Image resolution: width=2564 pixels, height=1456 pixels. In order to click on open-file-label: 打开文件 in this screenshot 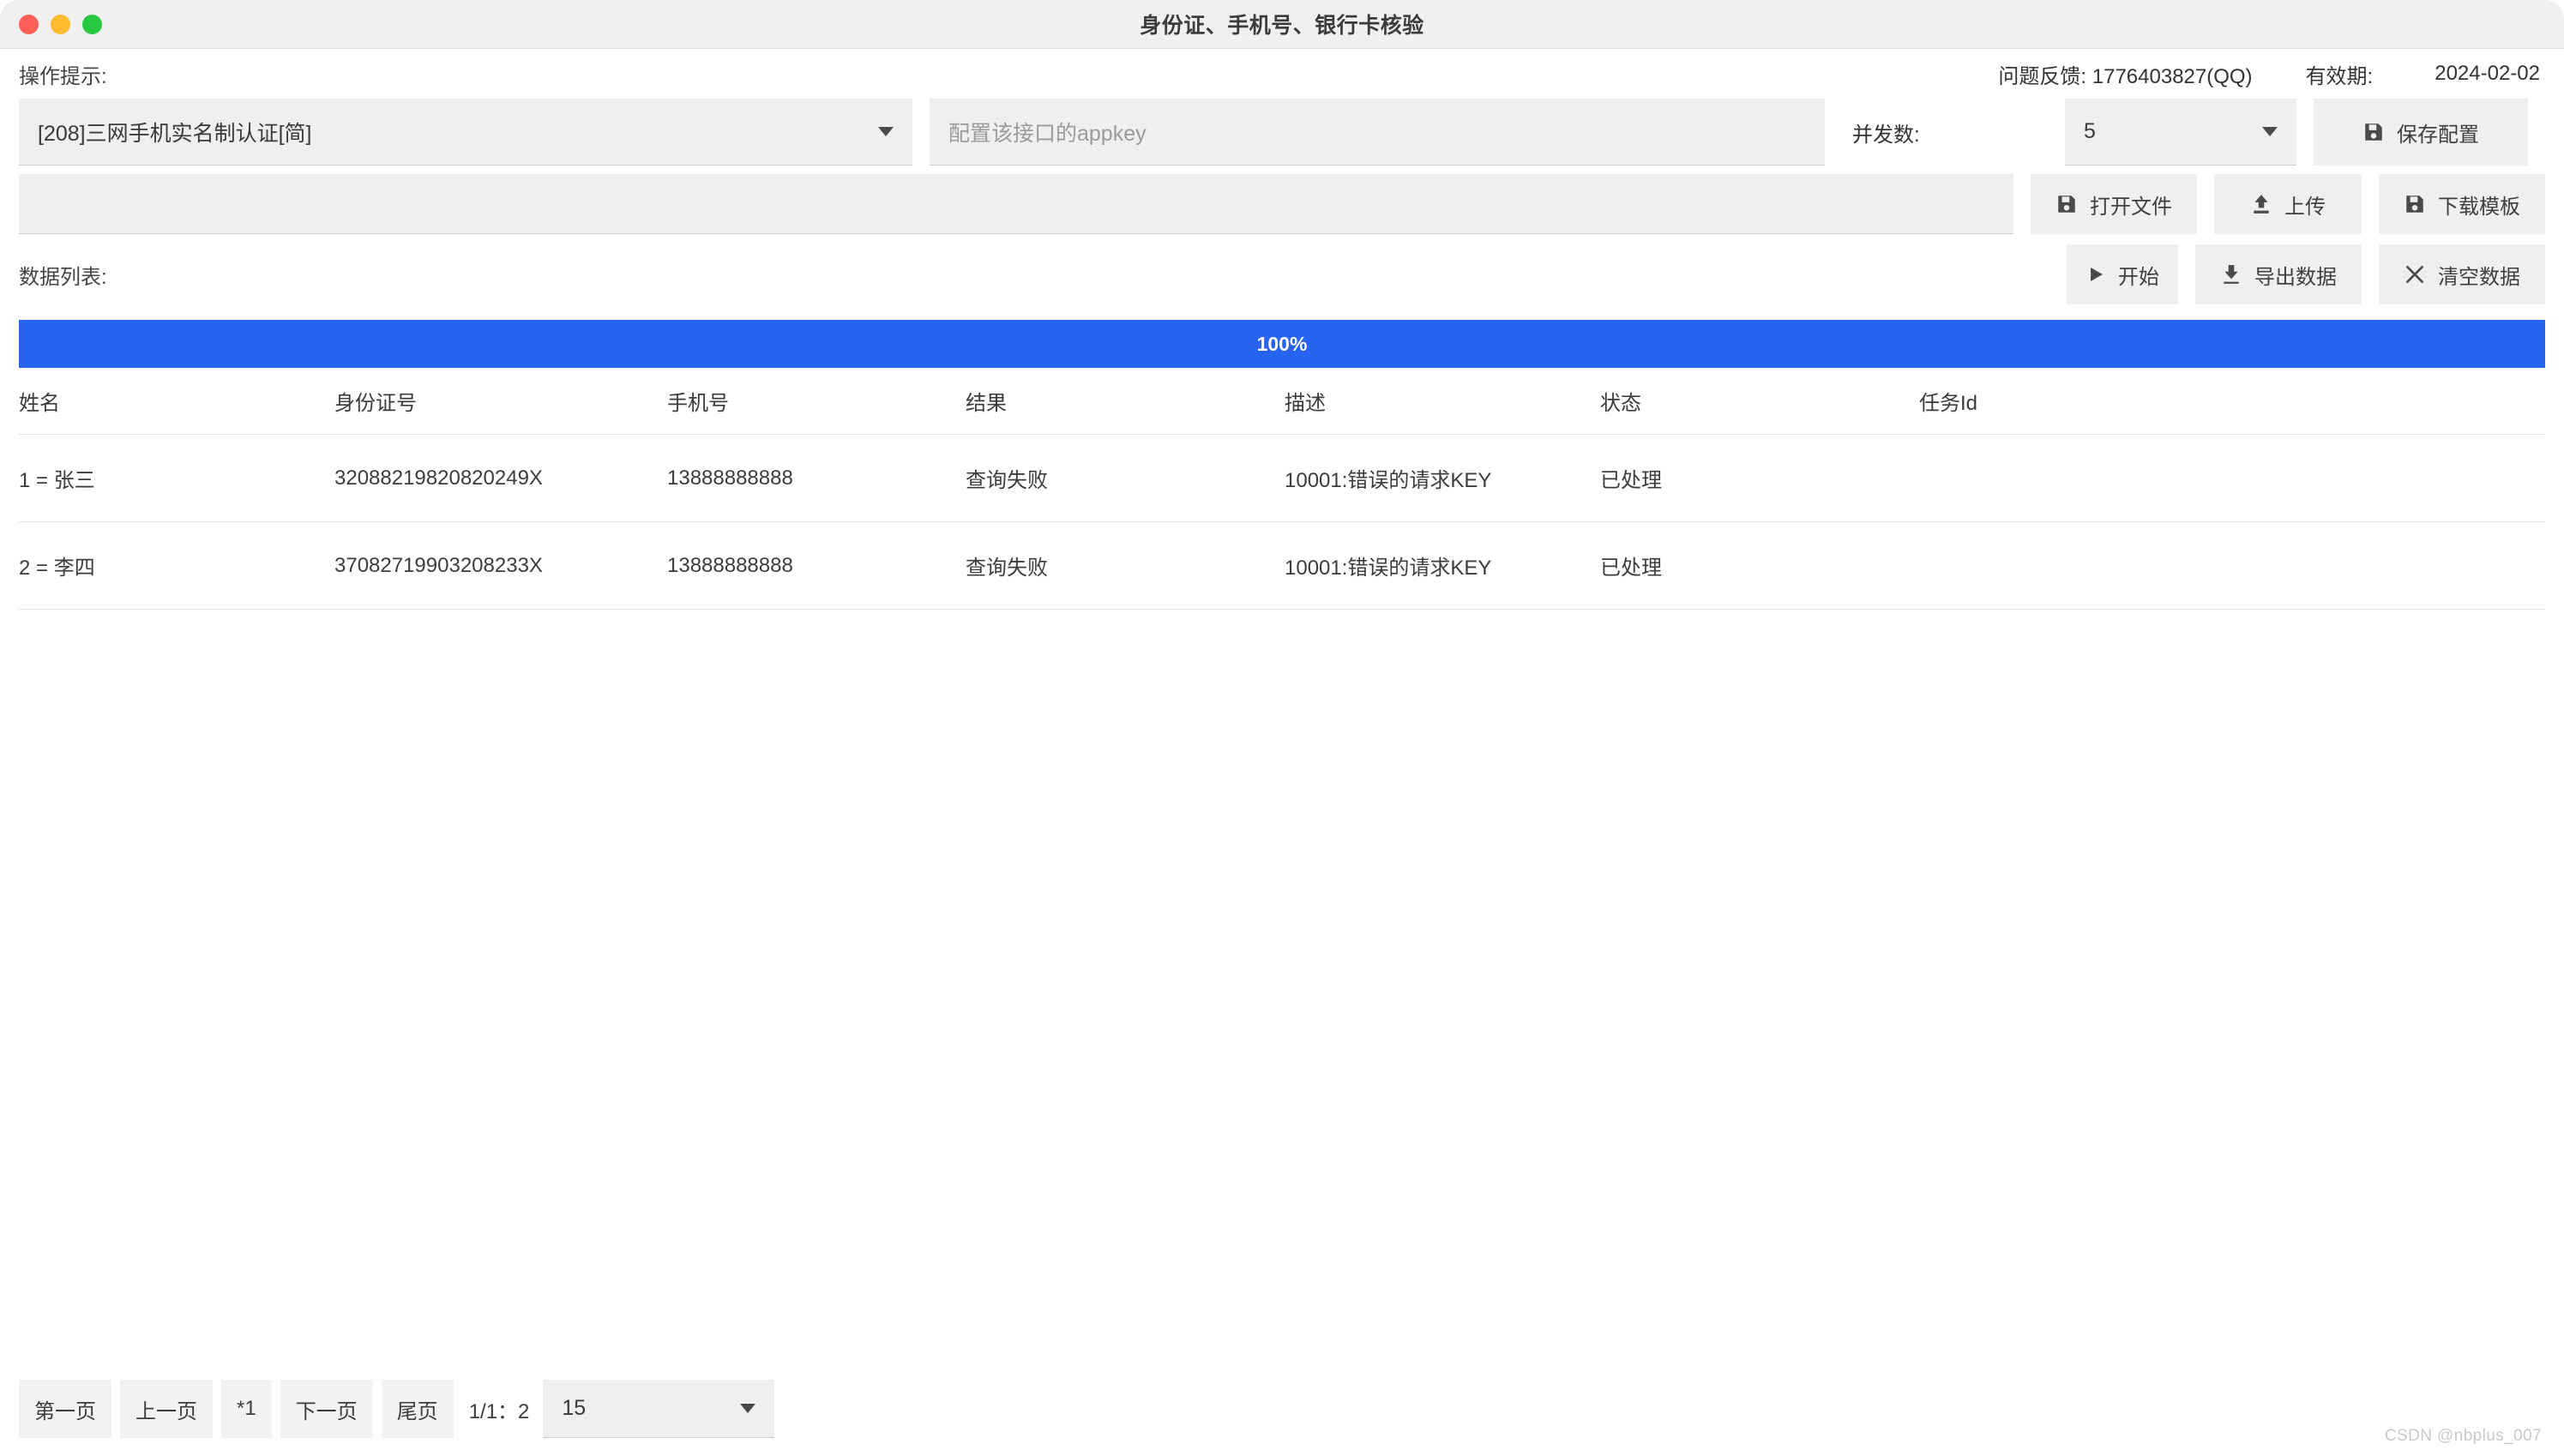, I will do `click(2131, 207)`.